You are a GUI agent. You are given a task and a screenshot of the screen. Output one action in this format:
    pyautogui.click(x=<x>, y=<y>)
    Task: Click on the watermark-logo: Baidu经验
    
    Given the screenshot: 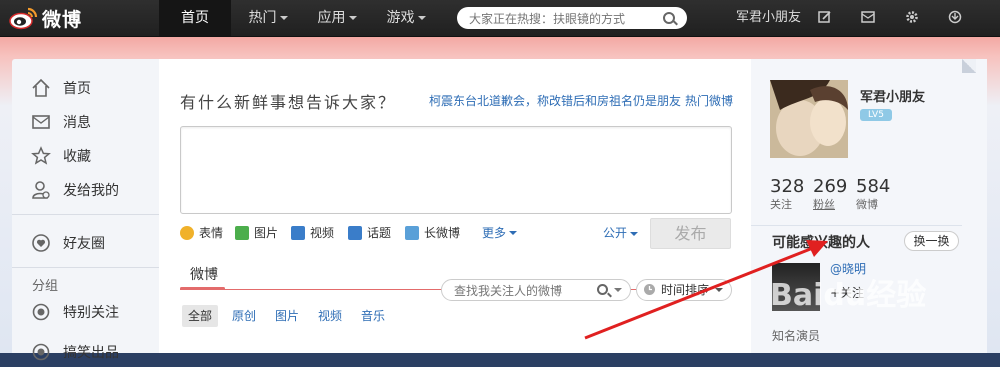 What is the action you would take?
    pyautogui.click(x=848, y=295)
    